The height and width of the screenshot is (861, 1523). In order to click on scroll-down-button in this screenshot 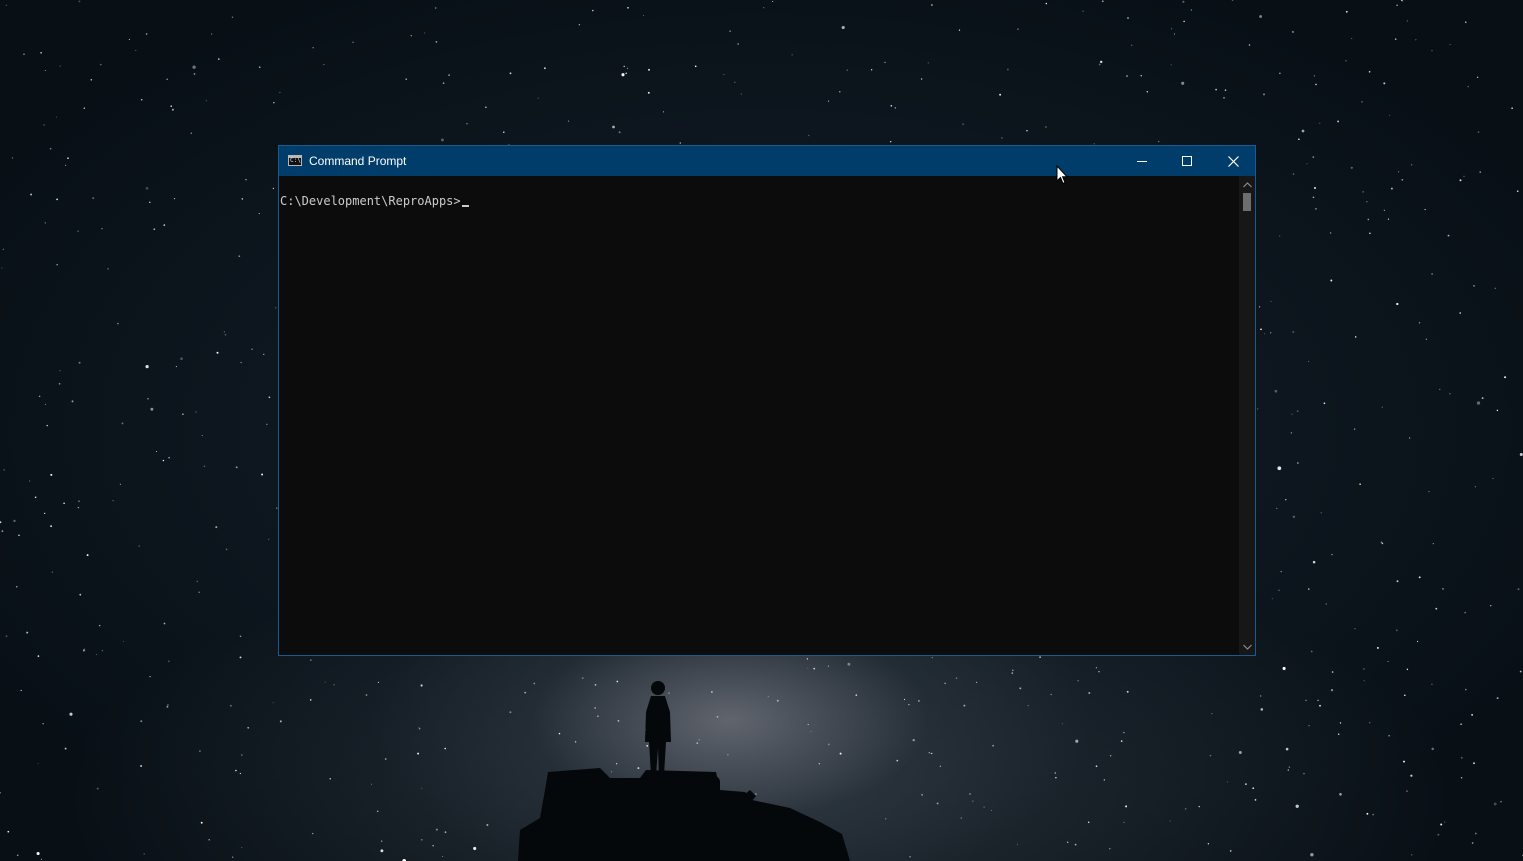, I will do `click(1247, 647)`.